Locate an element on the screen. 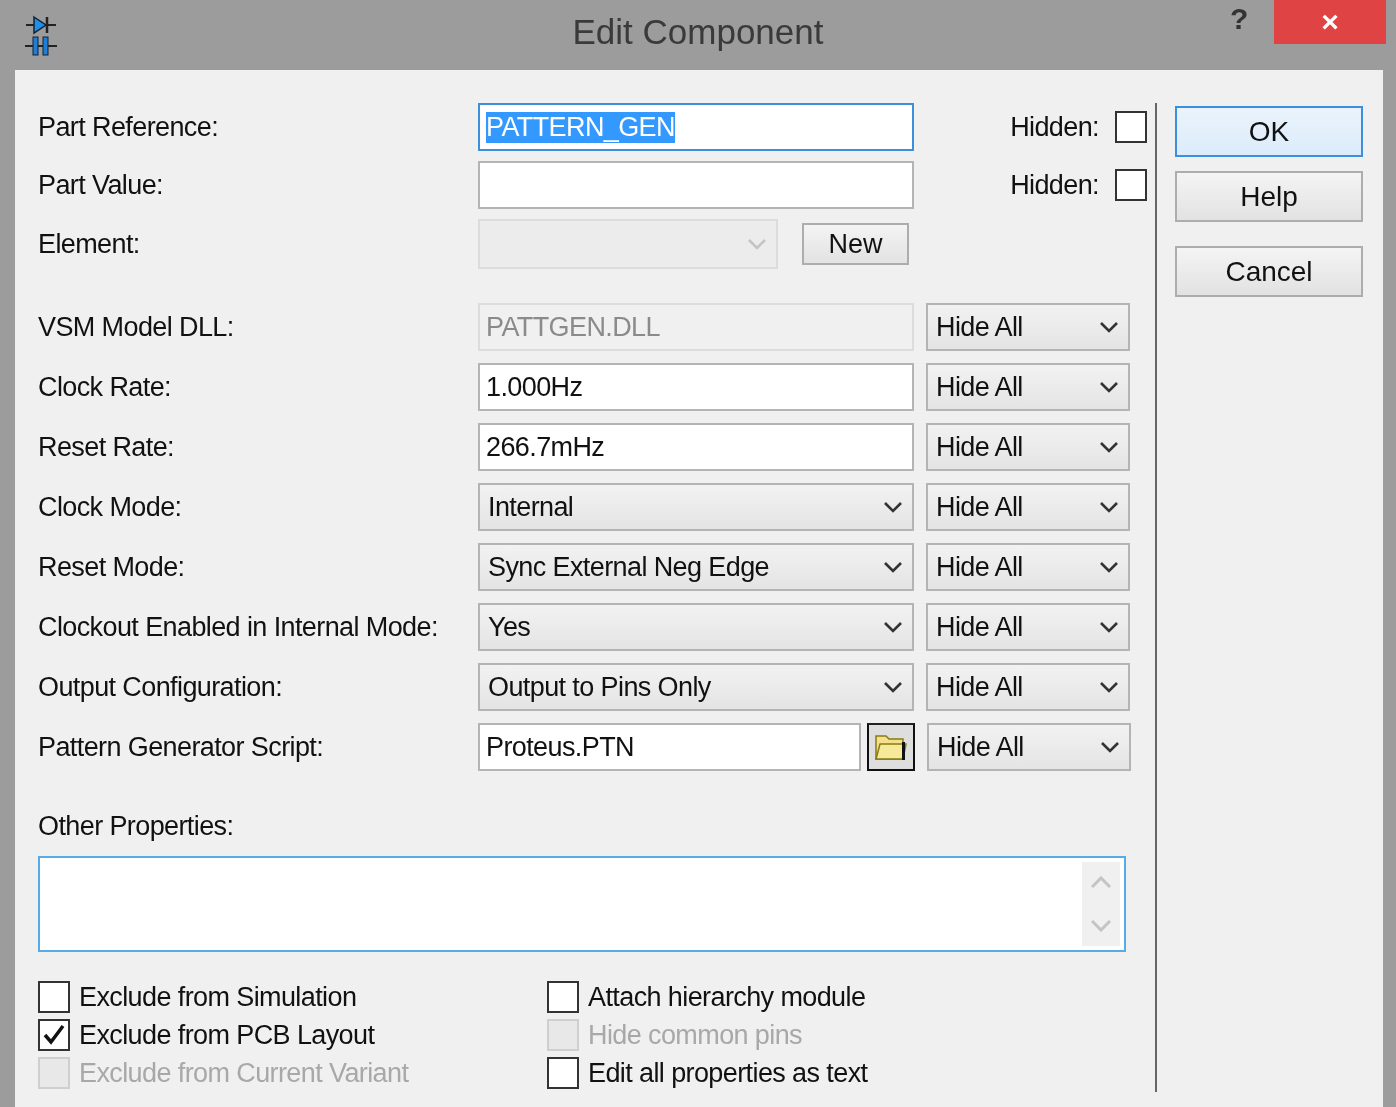  dialog-button: Help is located at coordinates (1269, 196).